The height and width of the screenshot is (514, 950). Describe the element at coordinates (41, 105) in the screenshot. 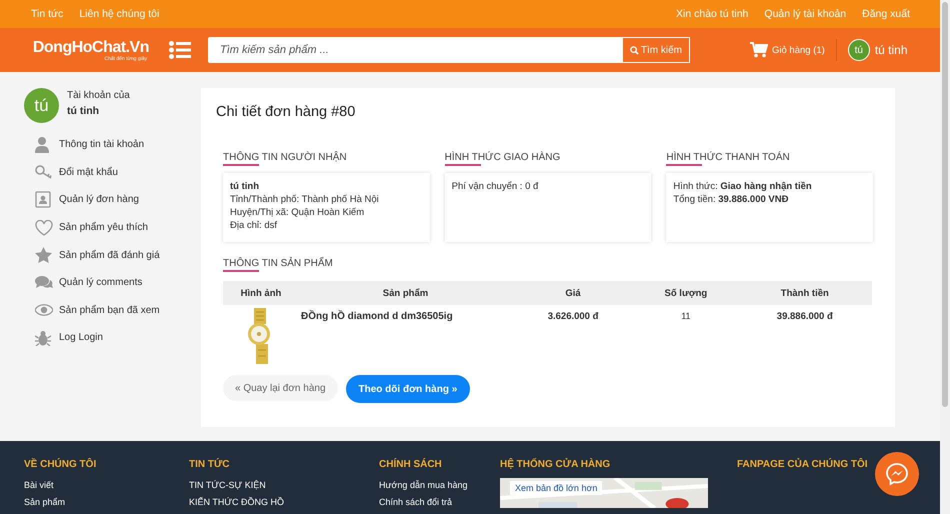

I see `user-avatar: tú` at that location.